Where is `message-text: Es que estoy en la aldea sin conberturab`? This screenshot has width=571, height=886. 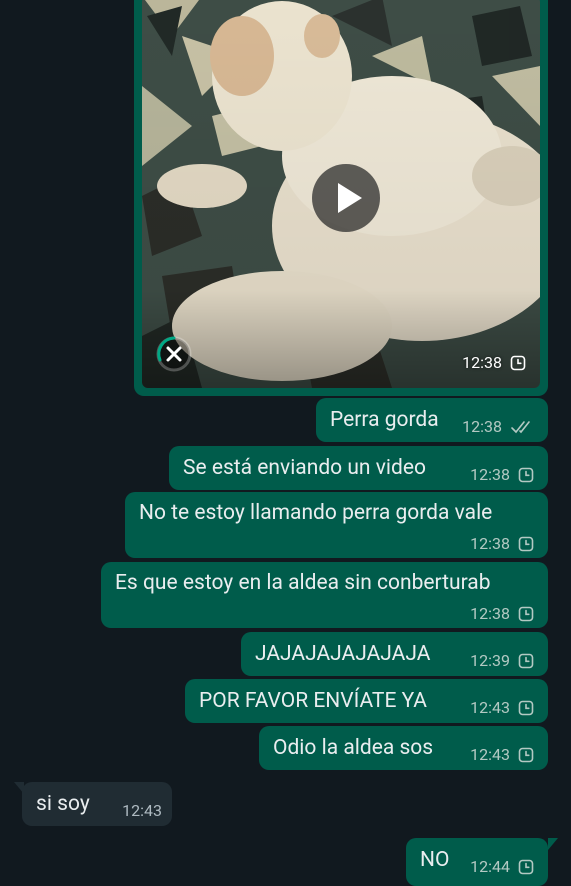 message-text: Es que estoy en la aldea sin conberturab is located at coordinates (303, 583).